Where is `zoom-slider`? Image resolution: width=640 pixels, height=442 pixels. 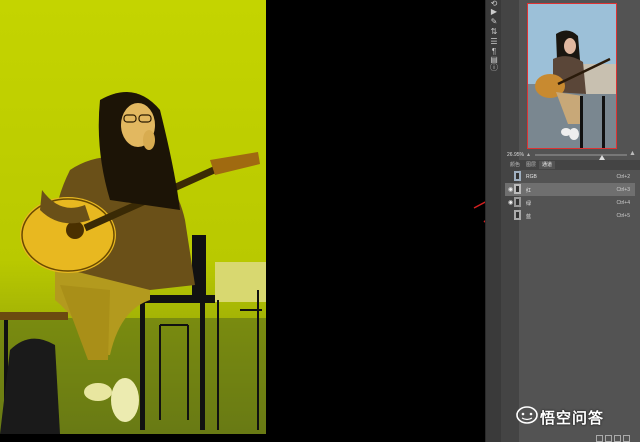 zoom-slider is located at coordinates (581, 157).